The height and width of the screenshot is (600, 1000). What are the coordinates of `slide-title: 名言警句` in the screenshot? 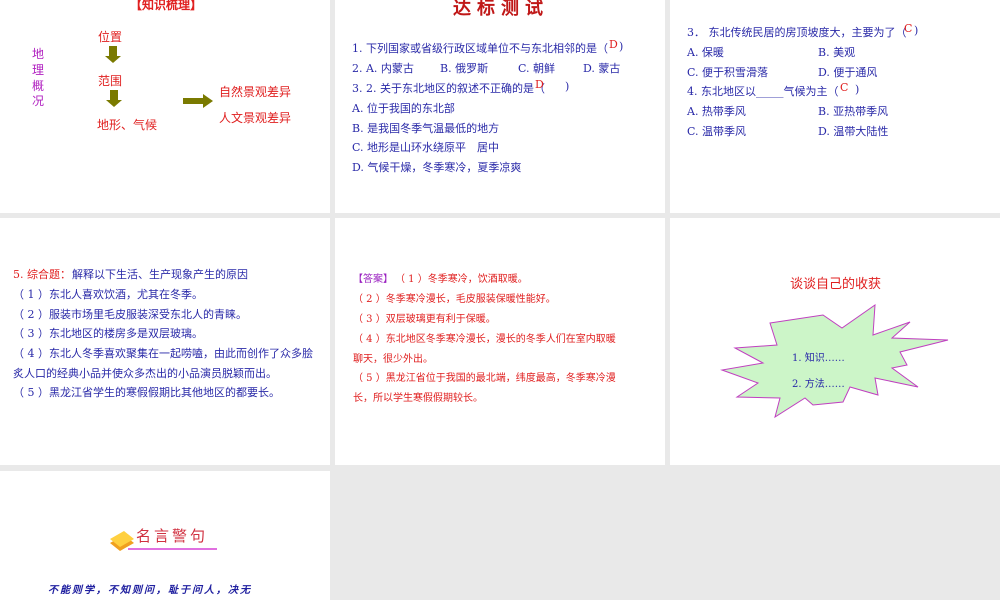 It's located at (172, 536).